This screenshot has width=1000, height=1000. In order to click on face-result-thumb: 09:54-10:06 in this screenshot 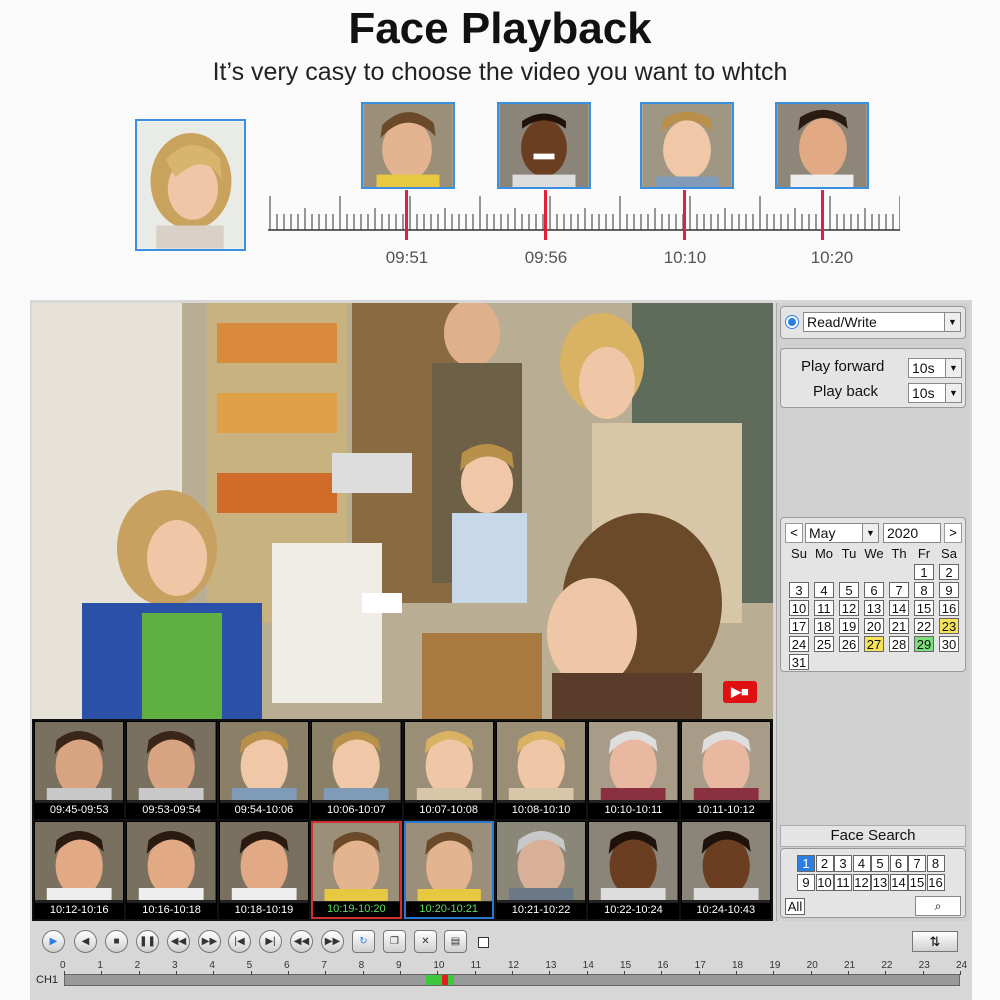, I will do `click(264, 770)`.